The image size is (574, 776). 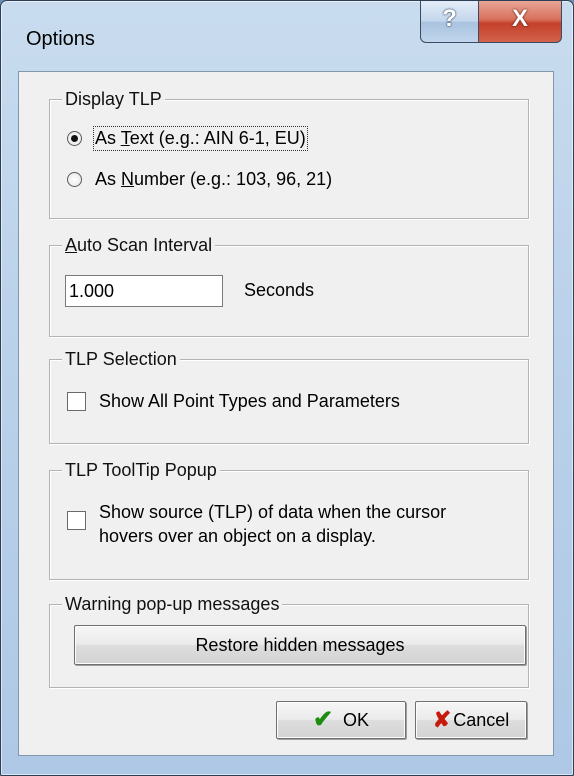 What do you see at coordinates (74, 179) in the screenshot?
I see `radio-as-number-indicator` at bounding box center [74, 179].